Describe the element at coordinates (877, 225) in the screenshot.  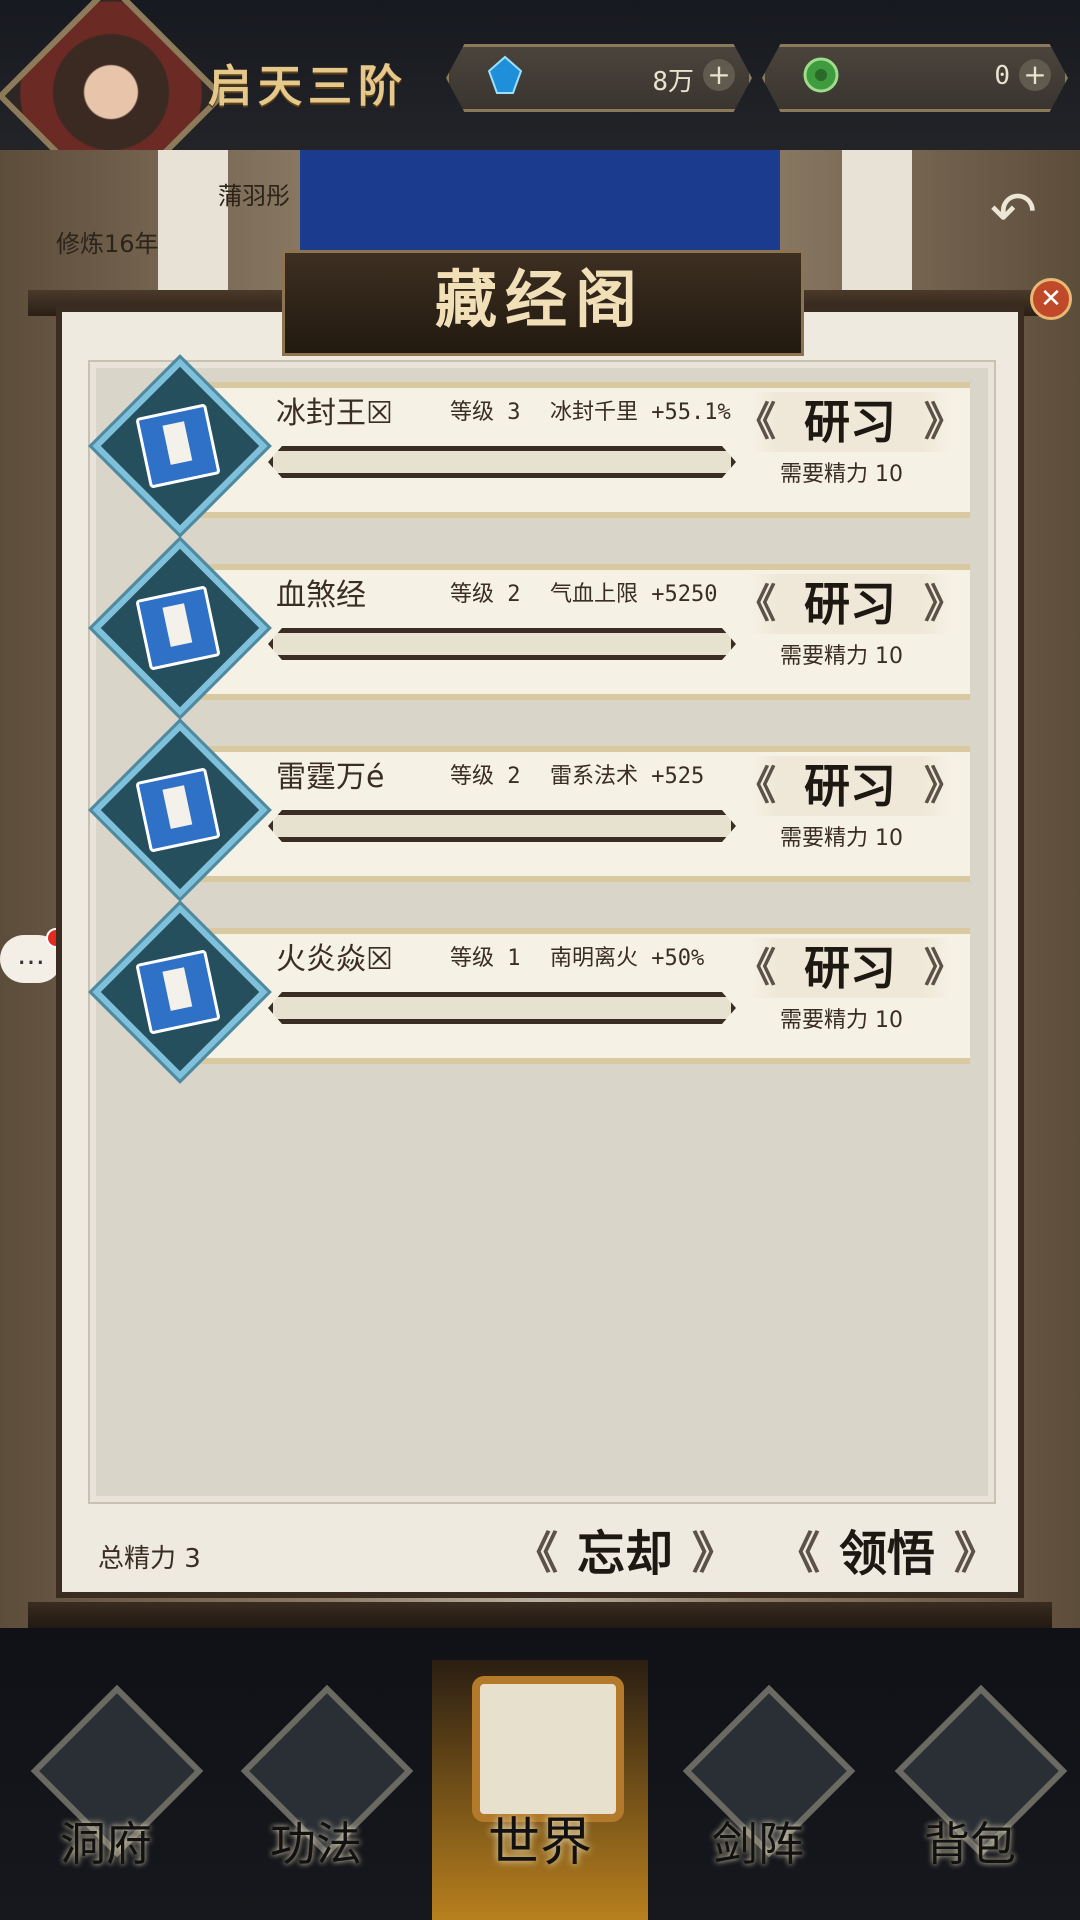
I see `right-pillar` at that location.